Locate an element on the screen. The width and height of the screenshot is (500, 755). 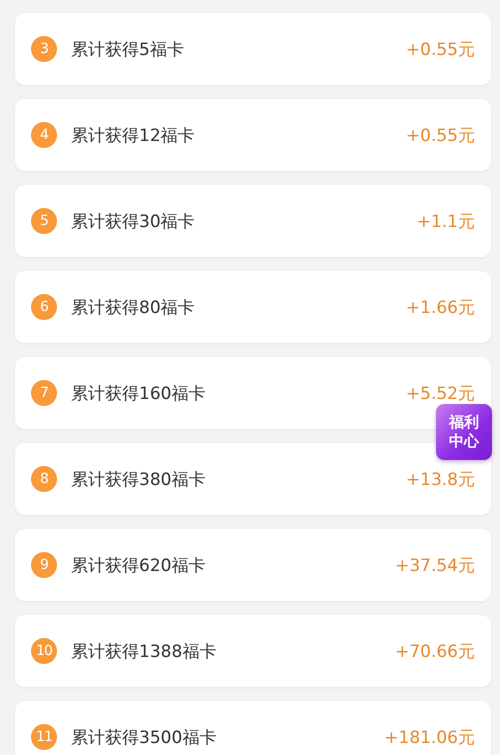
task-label: 累计获得12福卡 is located at coordinates (133, 135).